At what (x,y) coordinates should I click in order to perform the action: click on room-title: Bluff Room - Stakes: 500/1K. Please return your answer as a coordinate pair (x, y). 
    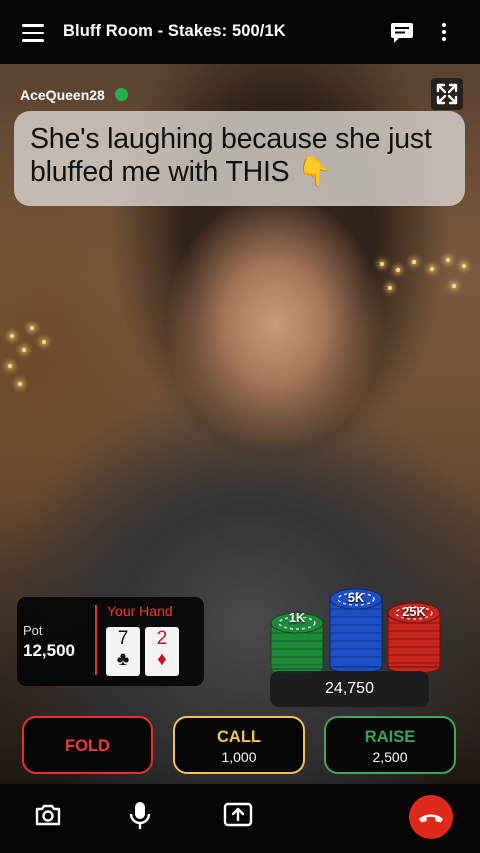
    Looking at the image, I should click on (174, 31).